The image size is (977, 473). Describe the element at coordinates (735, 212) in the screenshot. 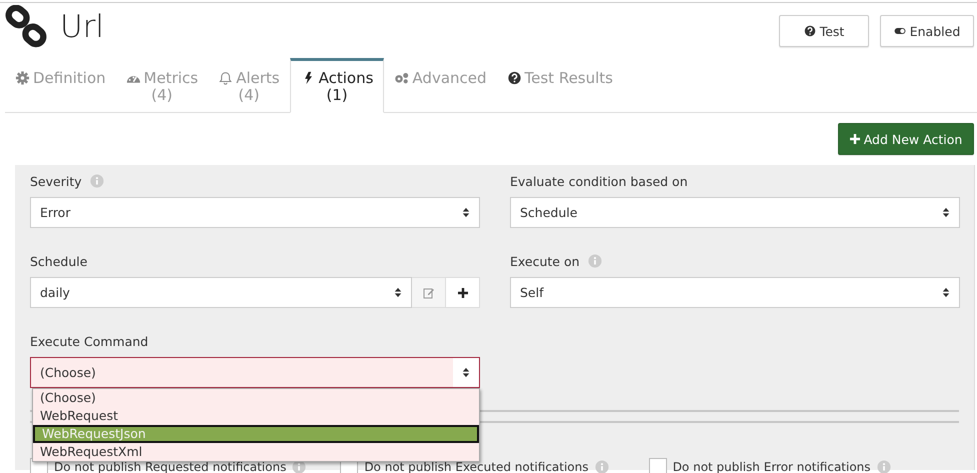

I see `select-field: Schedule` at that location.